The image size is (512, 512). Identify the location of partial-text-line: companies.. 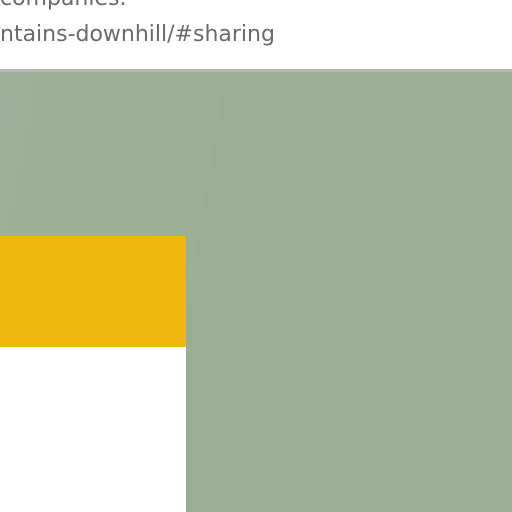
(63, 5).